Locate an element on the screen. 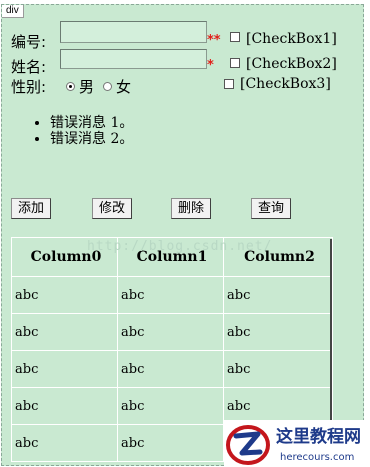  logo-title: 这里教程网 is located at coordinates (318, 436).